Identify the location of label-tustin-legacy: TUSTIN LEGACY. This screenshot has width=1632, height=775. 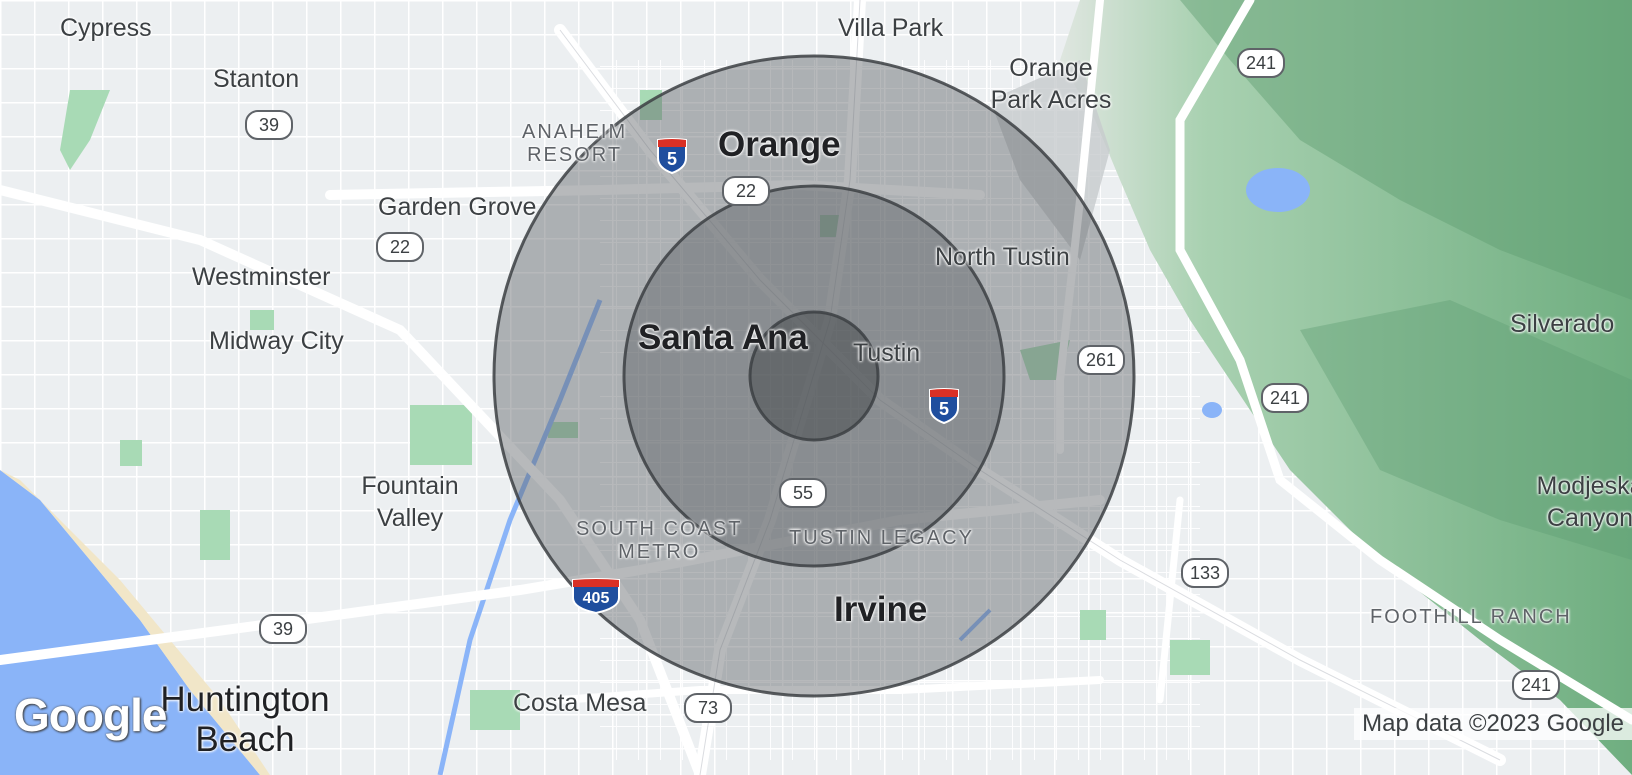
(881, 538).